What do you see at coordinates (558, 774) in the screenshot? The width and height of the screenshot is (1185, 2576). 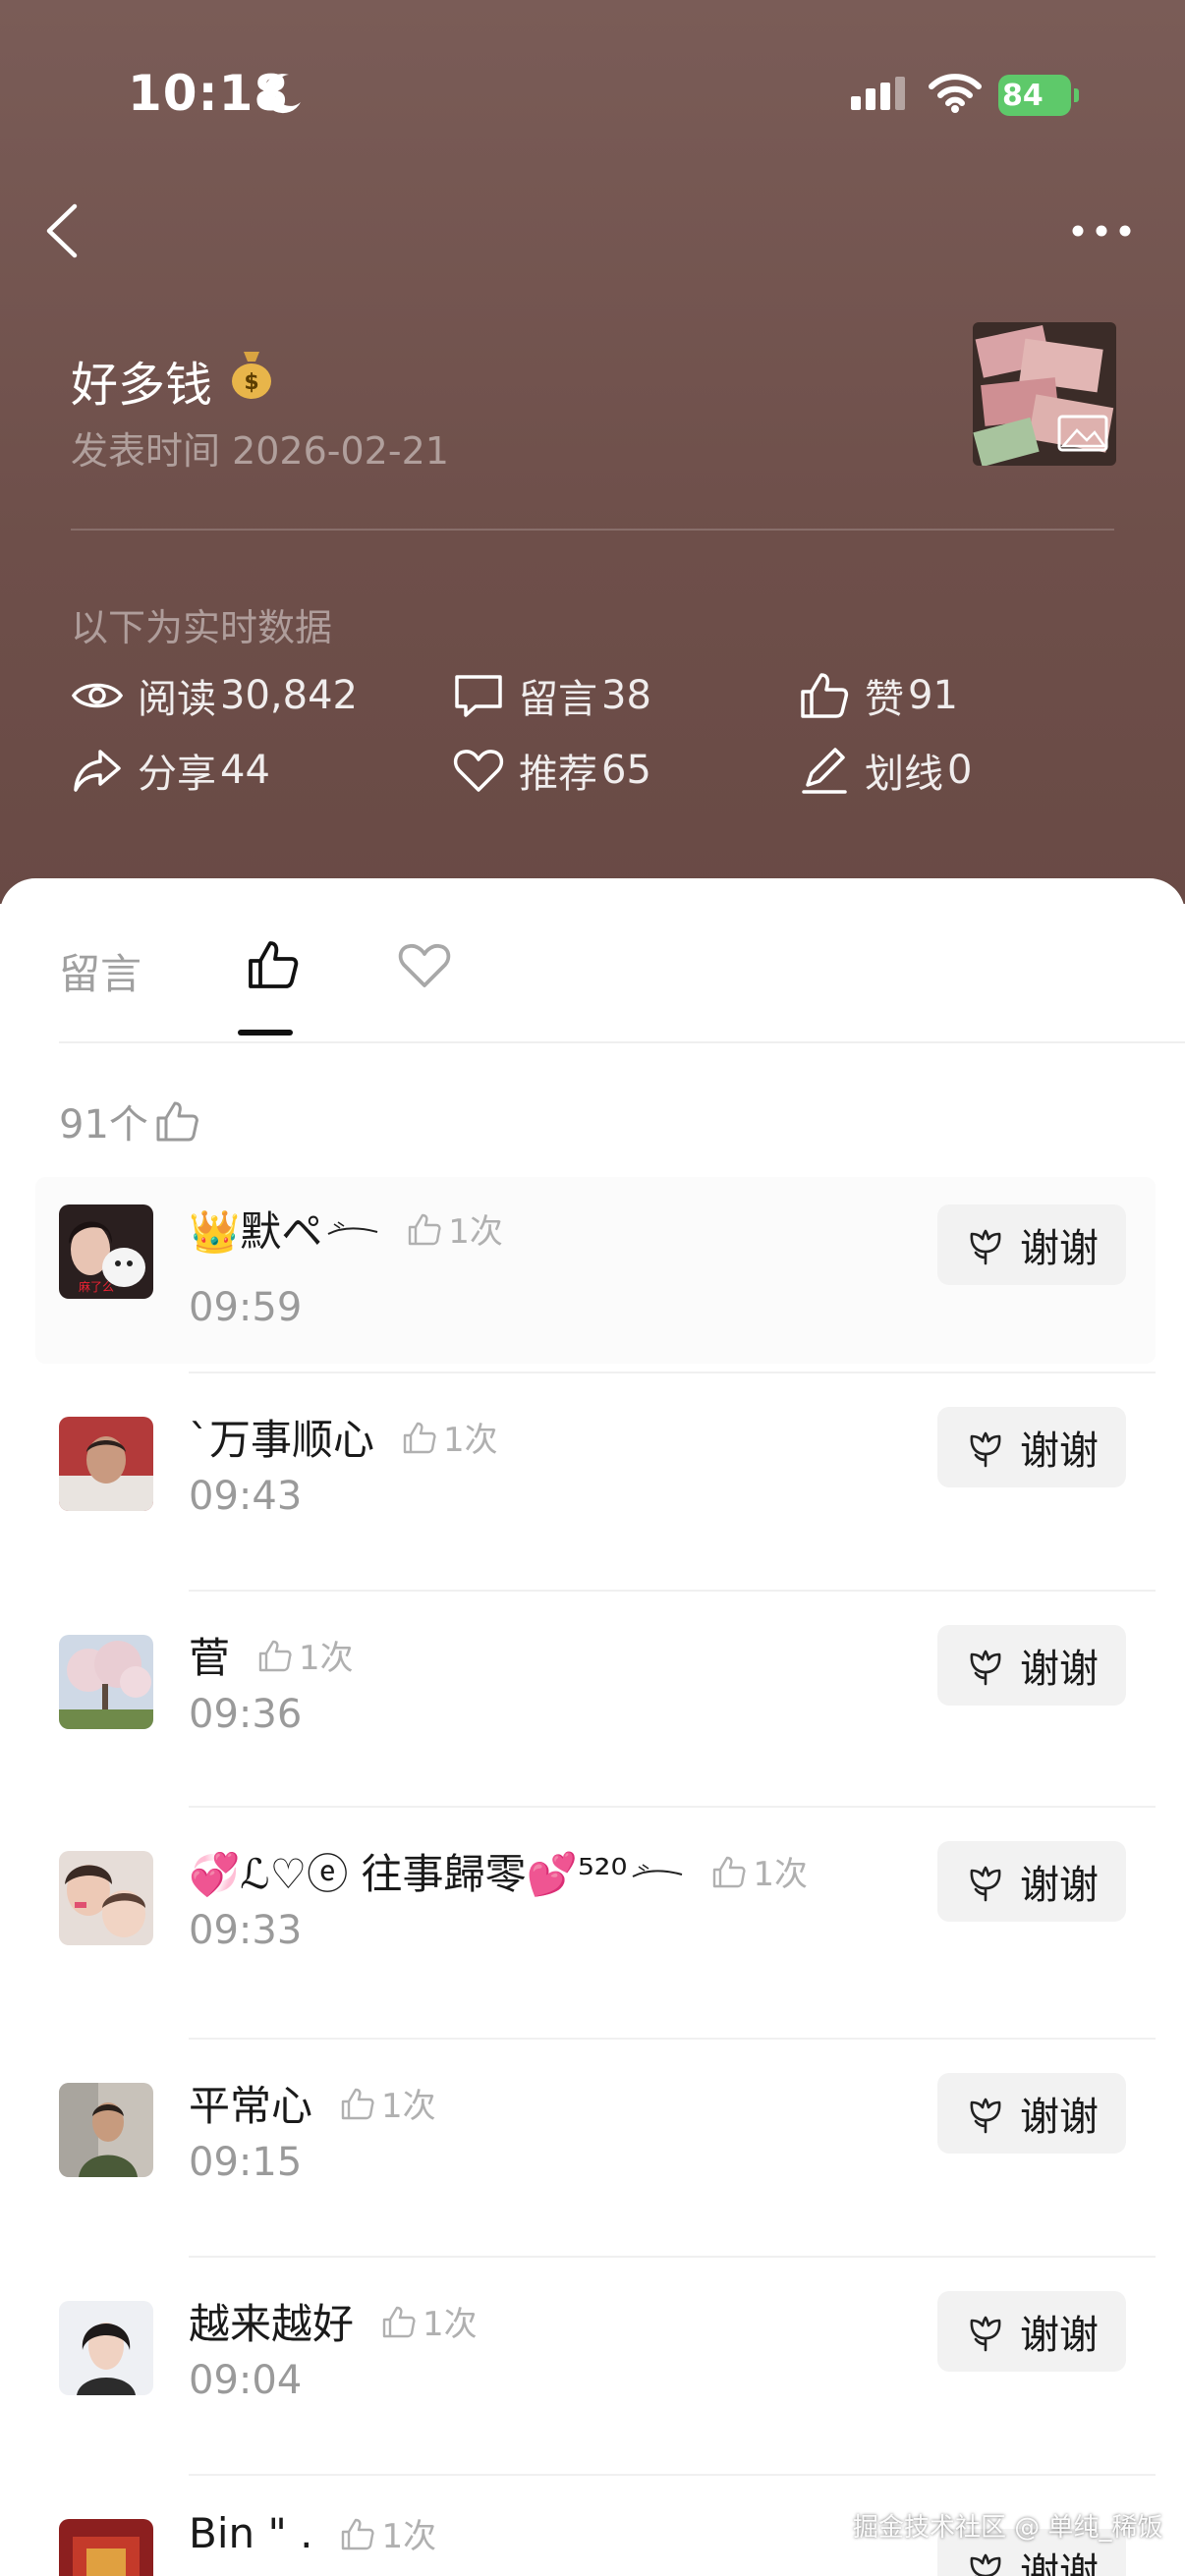 I see `stat-recommends-label: 推荐` at bounding box center [558, 774].